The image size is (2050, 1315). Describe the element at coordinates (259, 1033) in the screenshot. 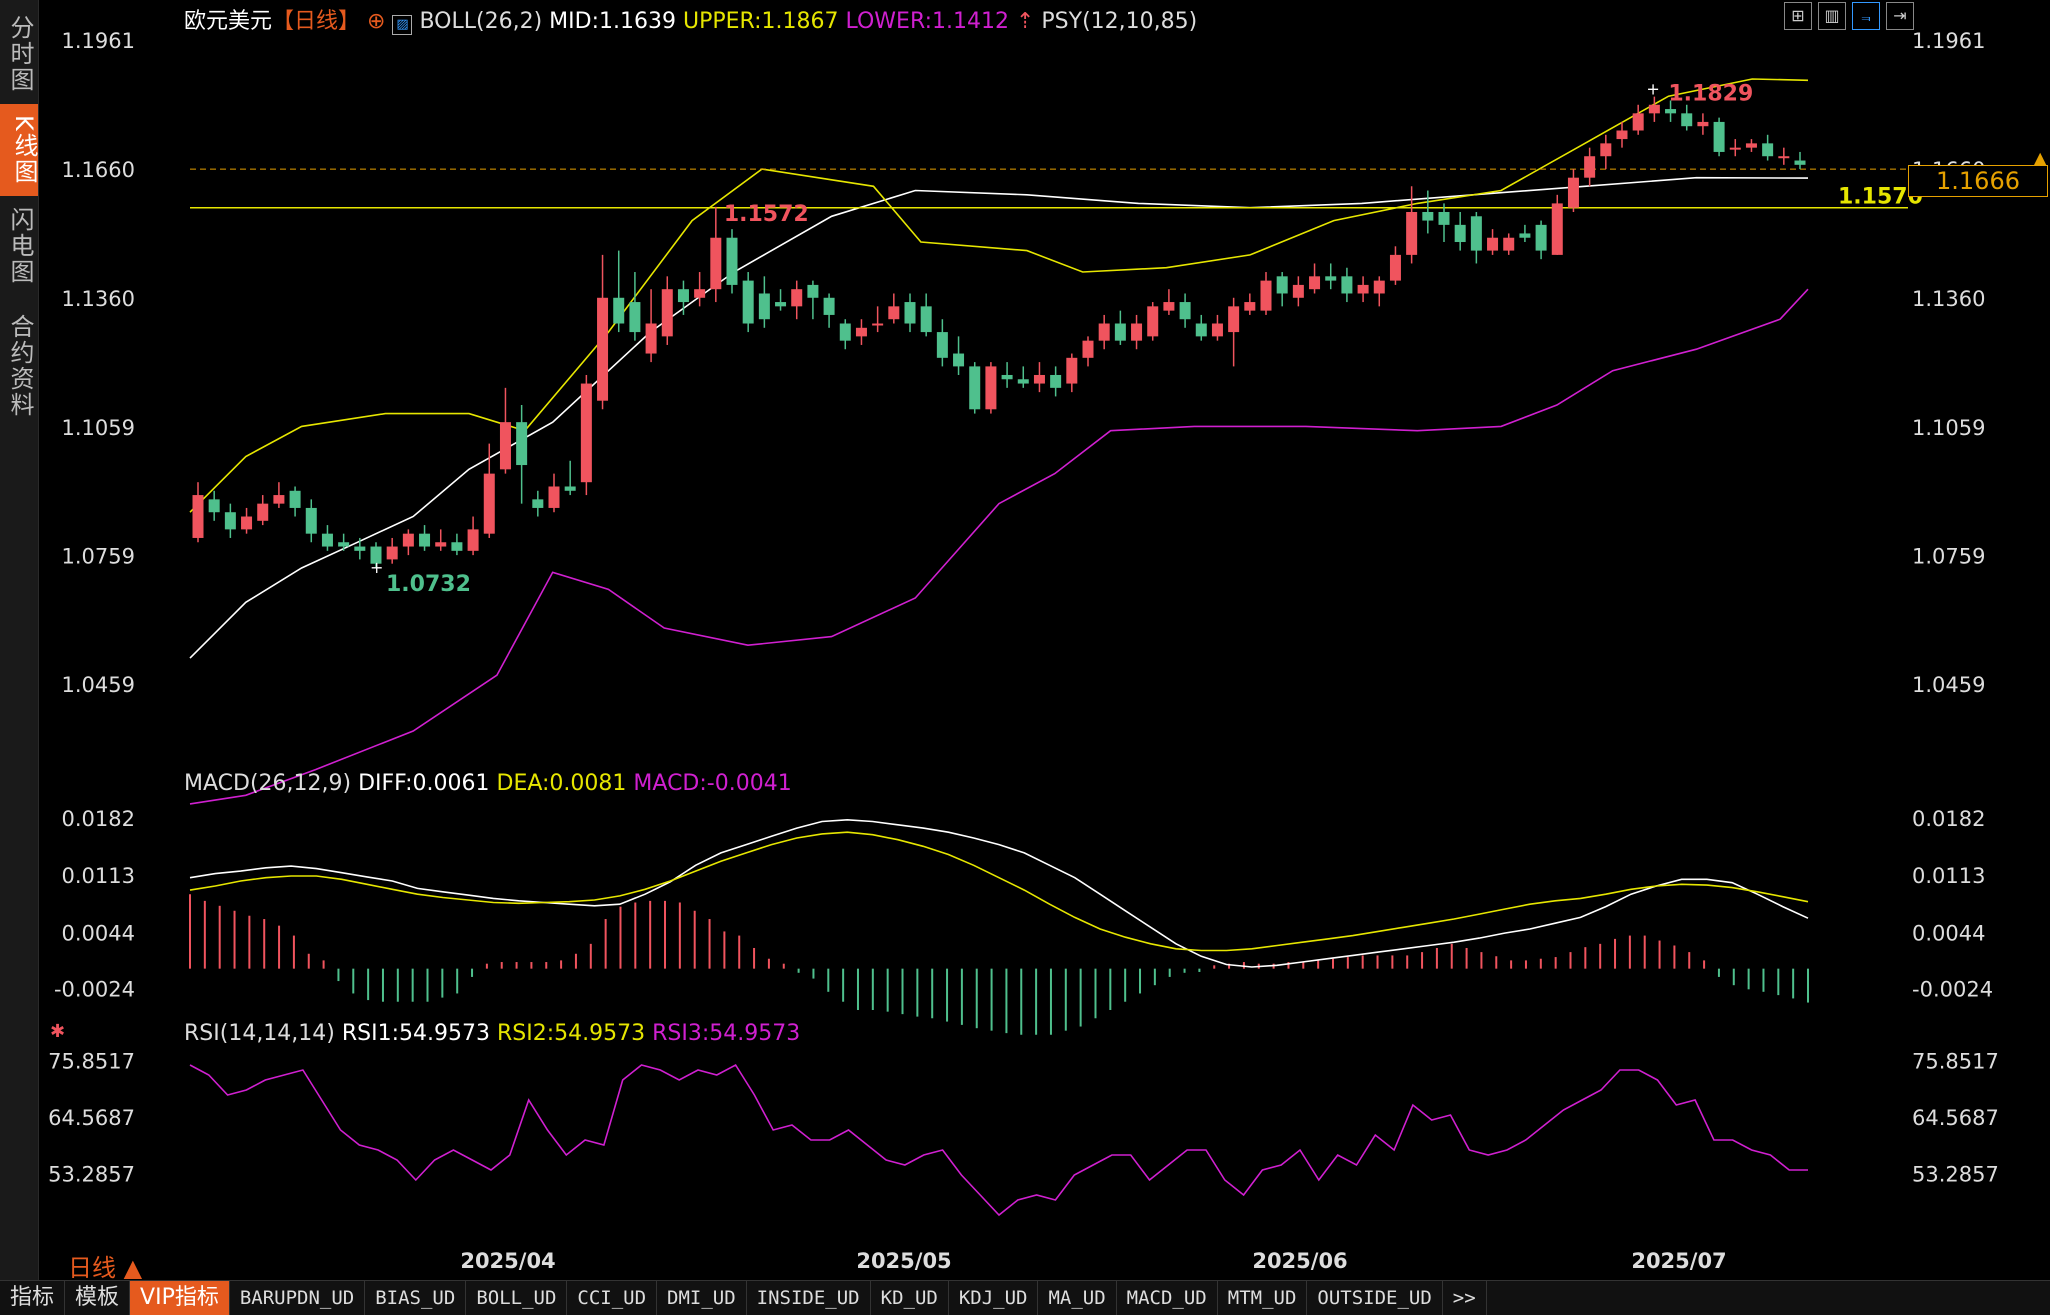

I see `rsi-label: RSI(14,14,14)` at that location.